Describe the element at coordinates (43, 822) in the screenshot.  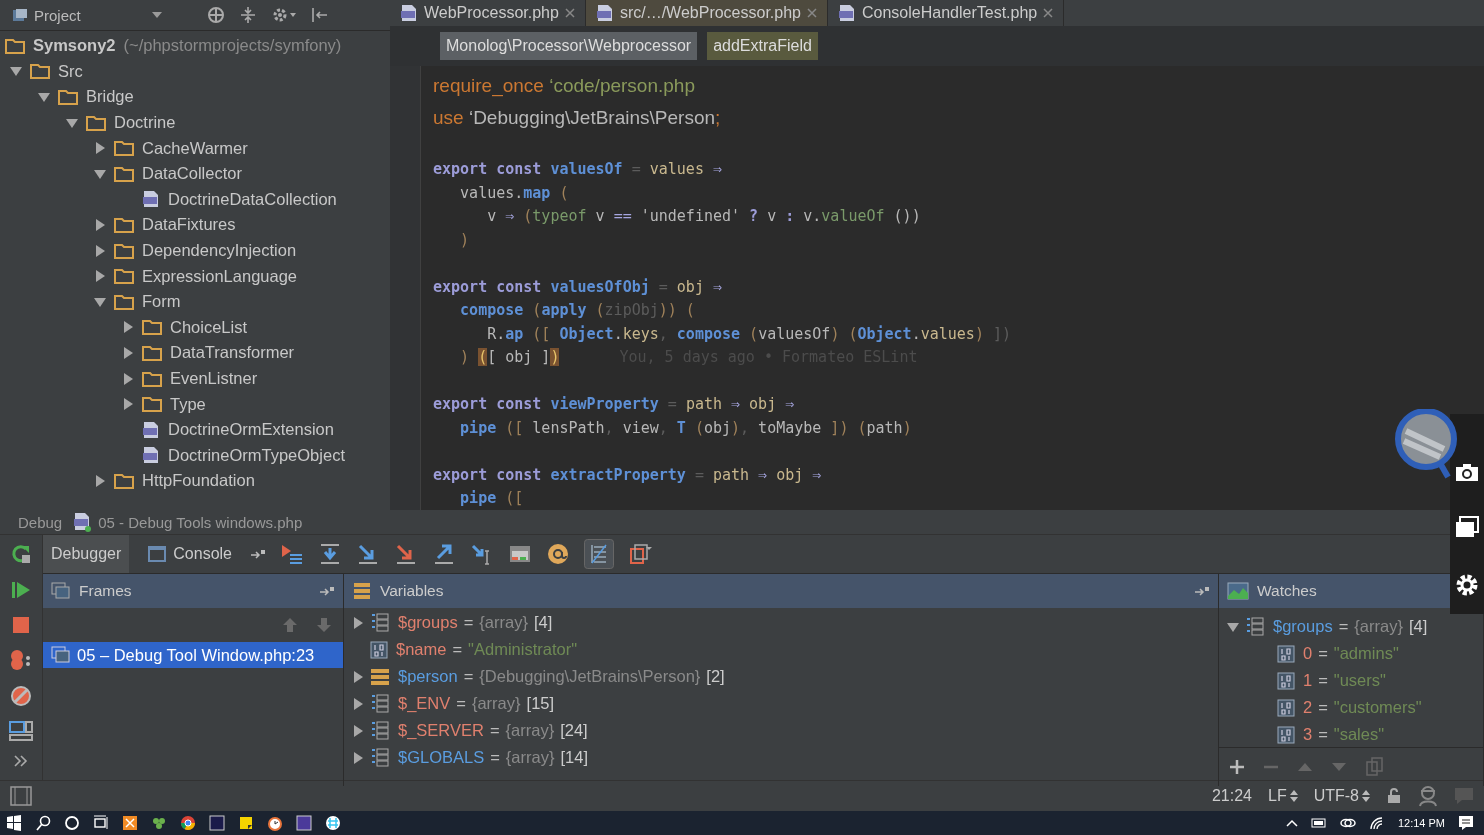
I see `search-icon` at that location.